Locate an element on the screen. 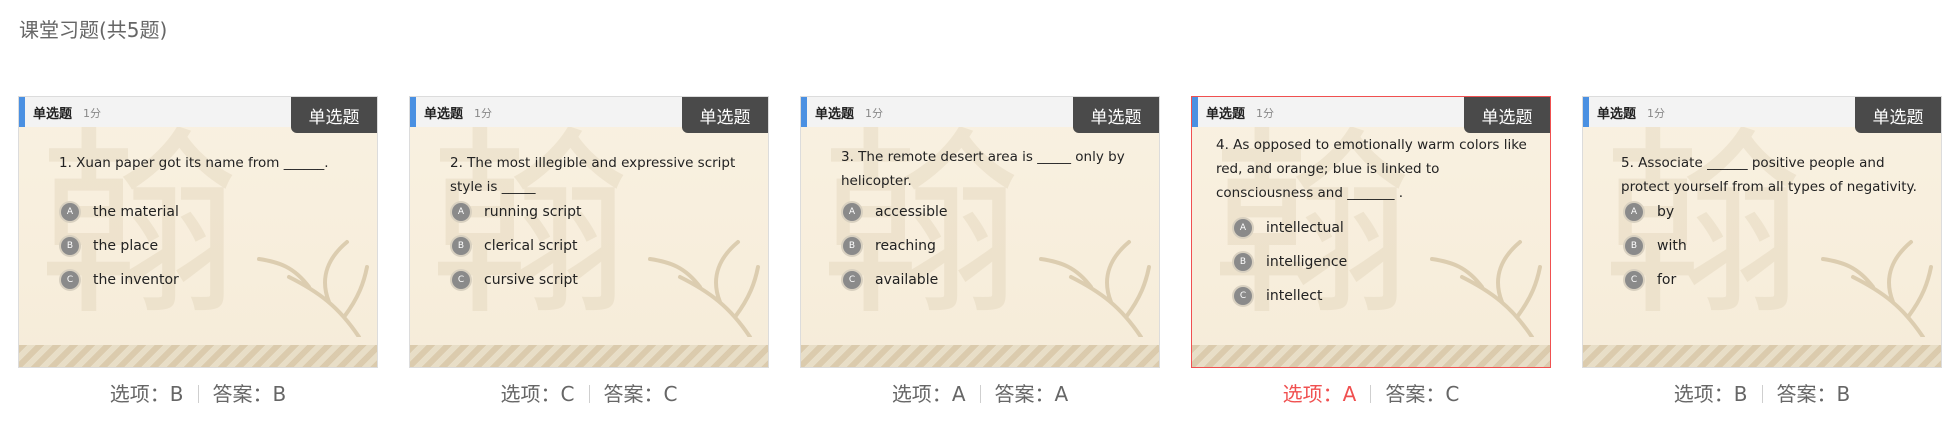  option-text: for is located at coordinates (1667, 280).